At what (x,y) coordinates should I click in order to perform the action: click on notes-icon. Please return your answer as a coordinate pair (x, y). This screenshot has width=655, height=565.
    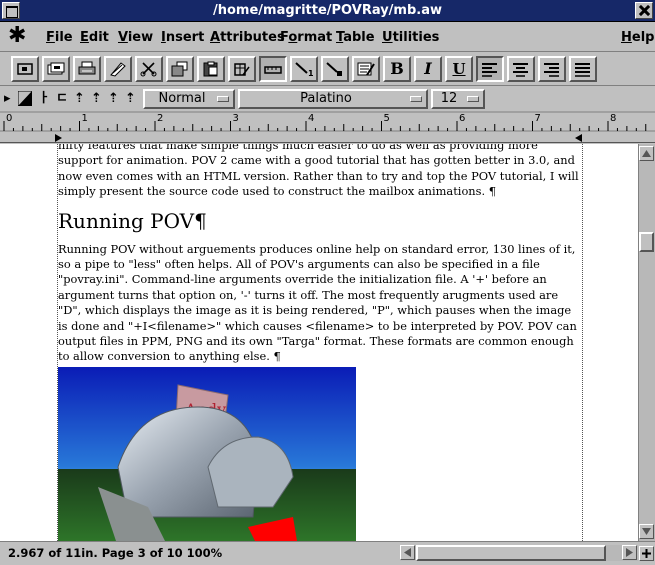
    Looking at the image, I should click on (366, 69).